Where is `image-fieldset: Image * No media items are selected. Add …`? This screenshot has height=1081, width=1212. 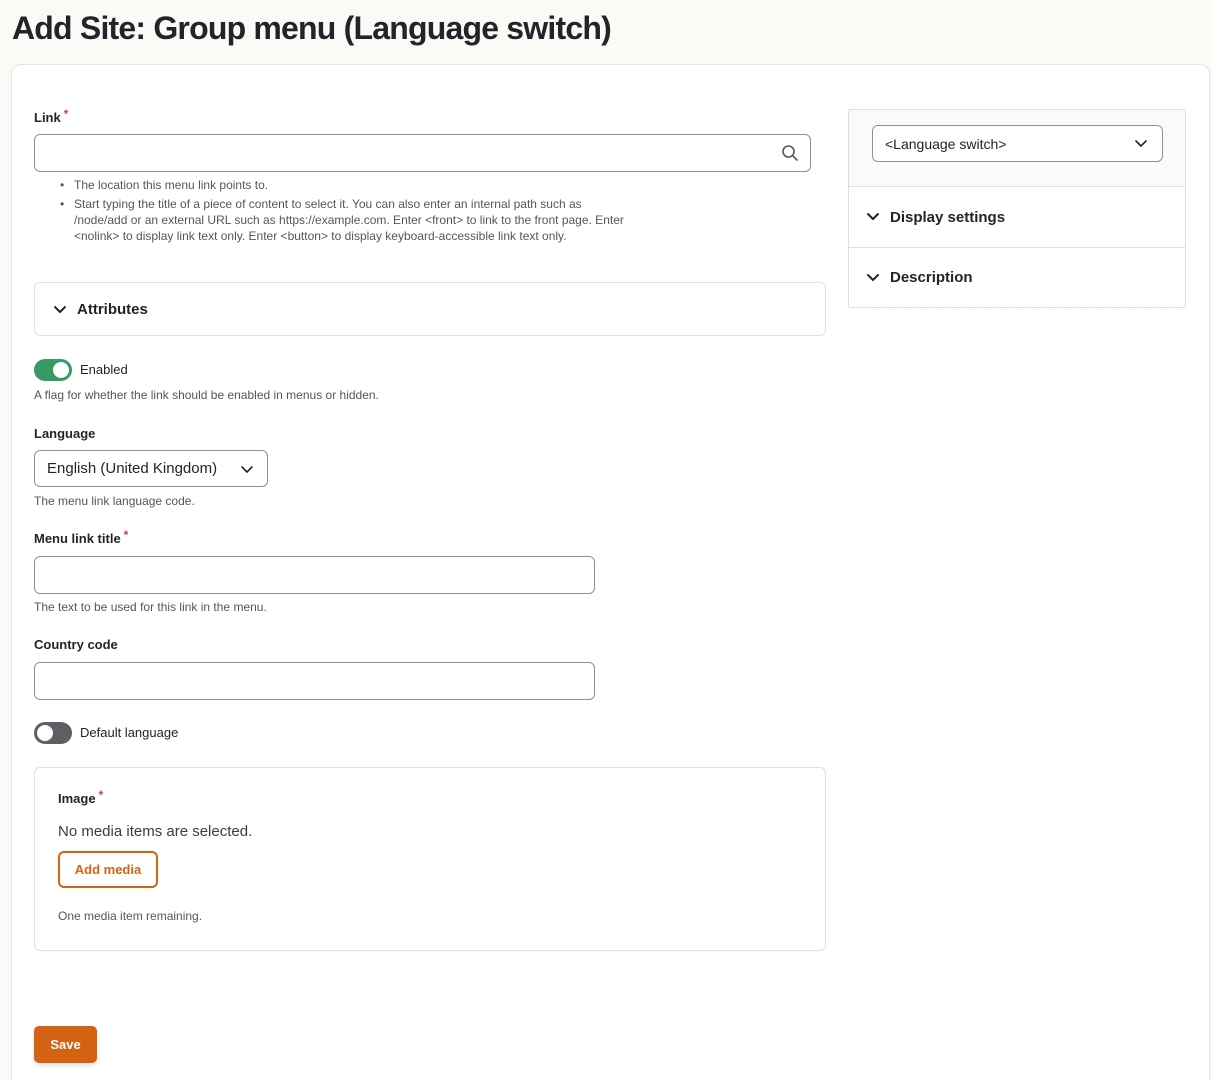 image-fieldset: Image * No media items are selected. Add … is located at coordinates (430, 859).